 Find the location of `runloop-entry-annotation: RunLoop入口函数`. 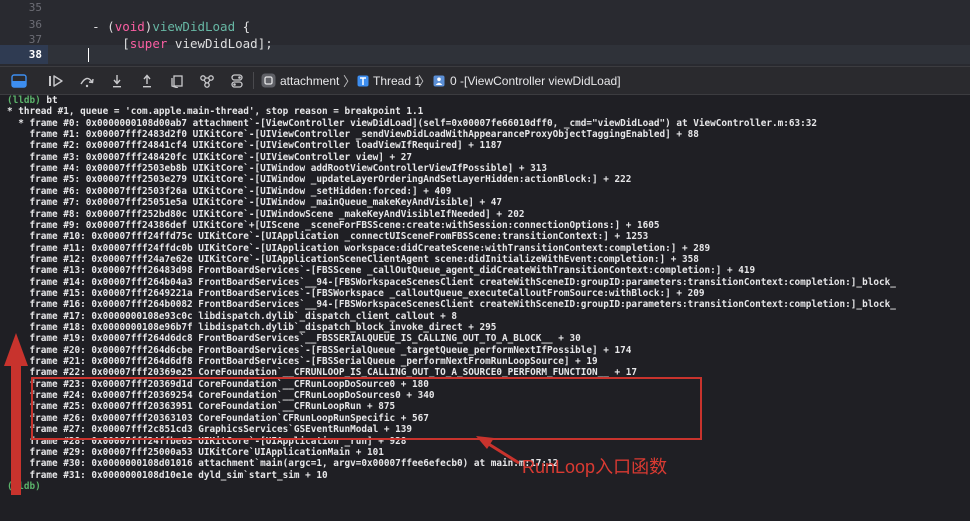

runloop-entry-annotation: RunLoop入口函数 is located at coordinates (595, 467).